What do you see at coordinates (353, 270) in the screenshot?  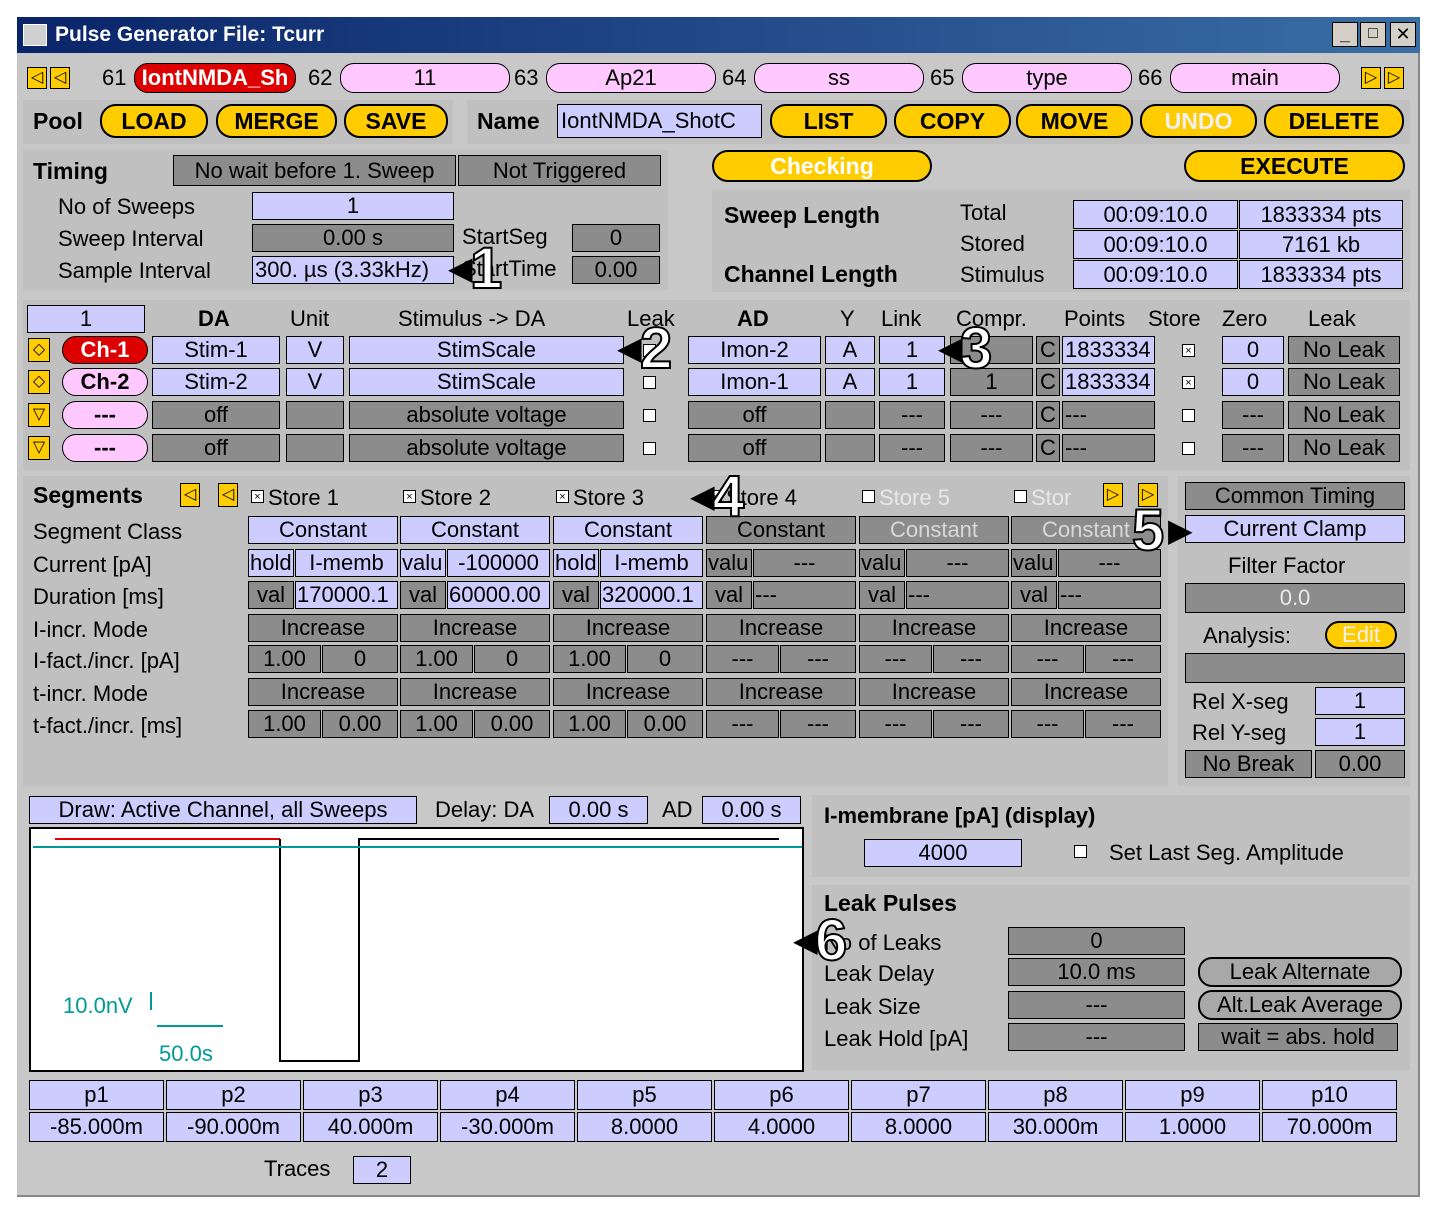 I see `sample-interval-field: 300. µs (3.33kHz)` at bounding box center [353, 270].